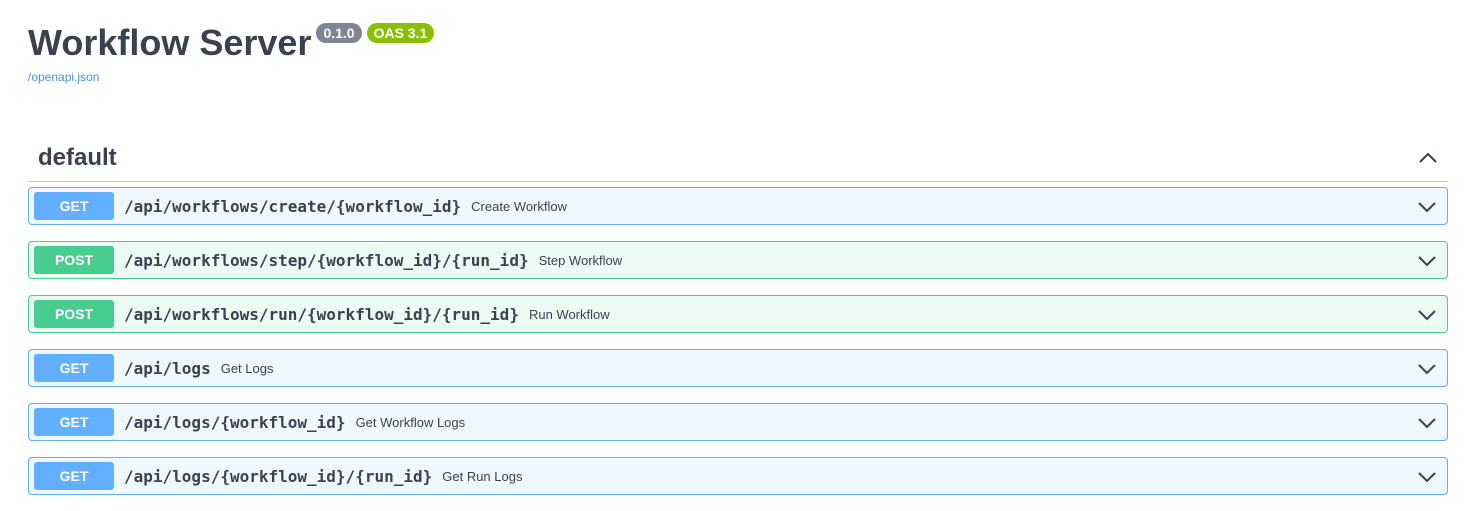 This screenshot has width=1473, height=511. I want to click on version-badge: 0.1.0, so click(339, 33).